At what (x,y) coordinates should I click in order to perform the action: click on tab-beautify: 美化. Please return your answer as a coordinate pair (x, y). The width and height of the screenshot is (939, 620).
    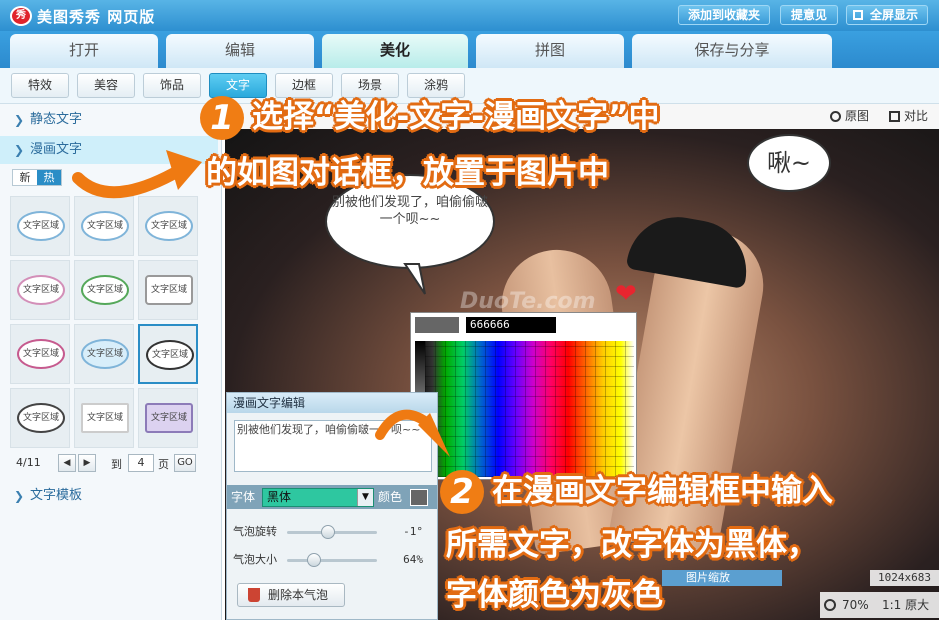
    Looking at the image, I should click on (395, 51).